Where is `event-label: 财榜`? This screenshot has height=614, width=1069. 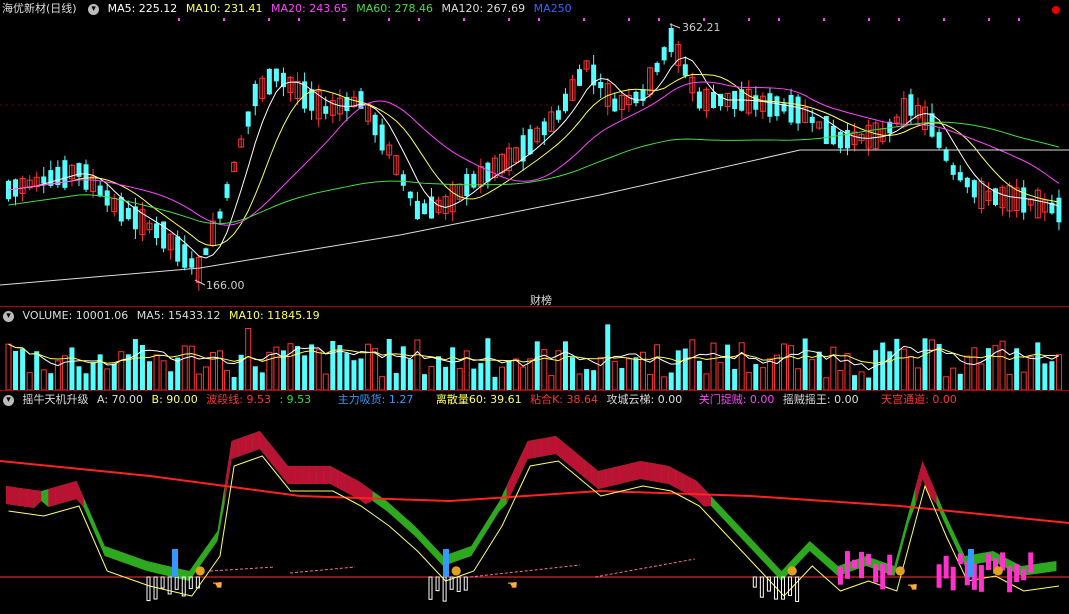 event-label: 财榜 is located at coordinates (541, 299).